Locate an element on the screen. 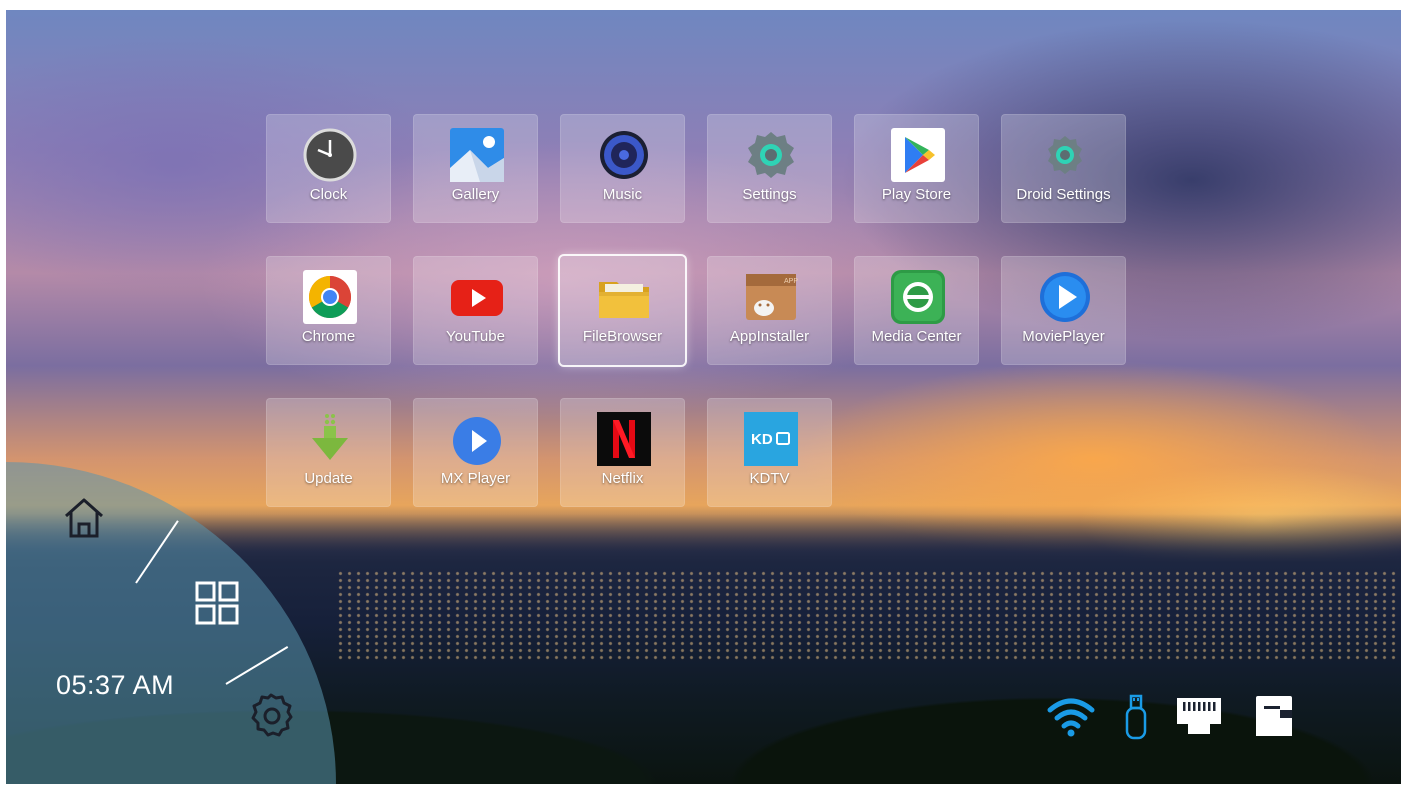 The image size is (1407, 789). media-center-icon is located at coordinates (918, 297).